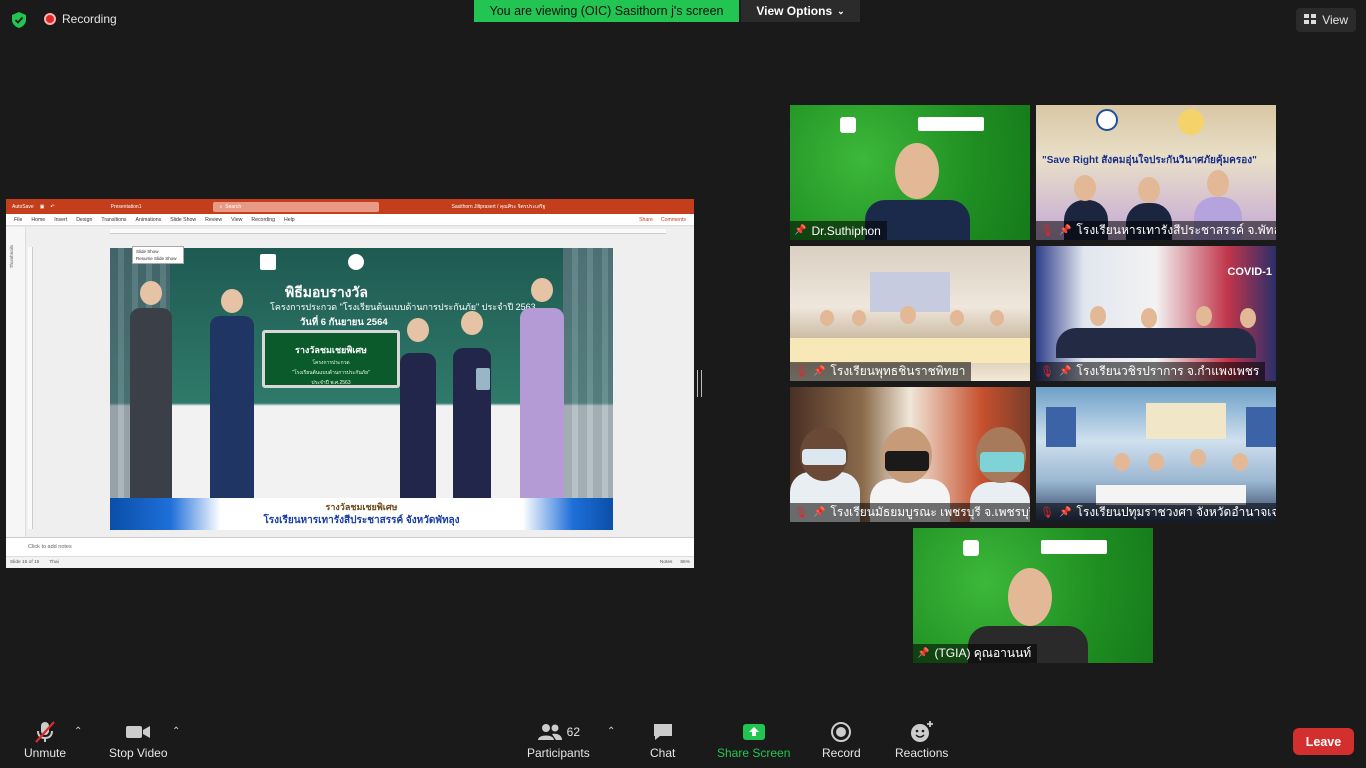 This screenshot has height=768, width=1366. What do you see at coordinates (42, 206) in the screenshot?
I see `save-icon: ▣` at bounding box center [42, 206].